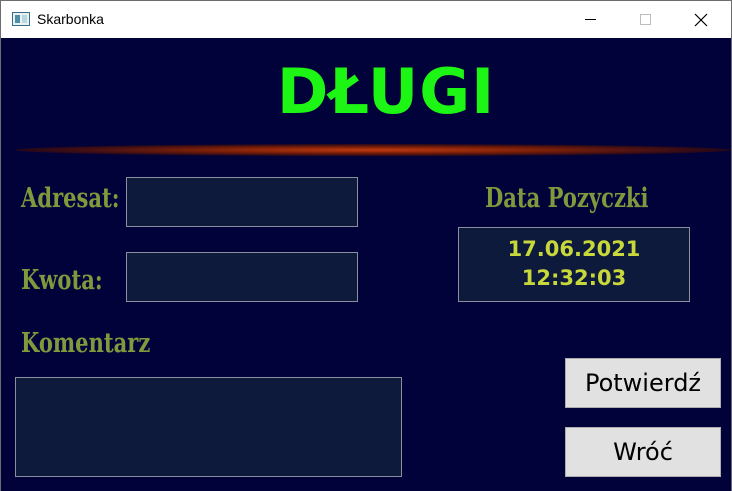 Image resolution: width=732 pixels, height=491 pixels. I want to click on minimize-button, so click(590, 19).